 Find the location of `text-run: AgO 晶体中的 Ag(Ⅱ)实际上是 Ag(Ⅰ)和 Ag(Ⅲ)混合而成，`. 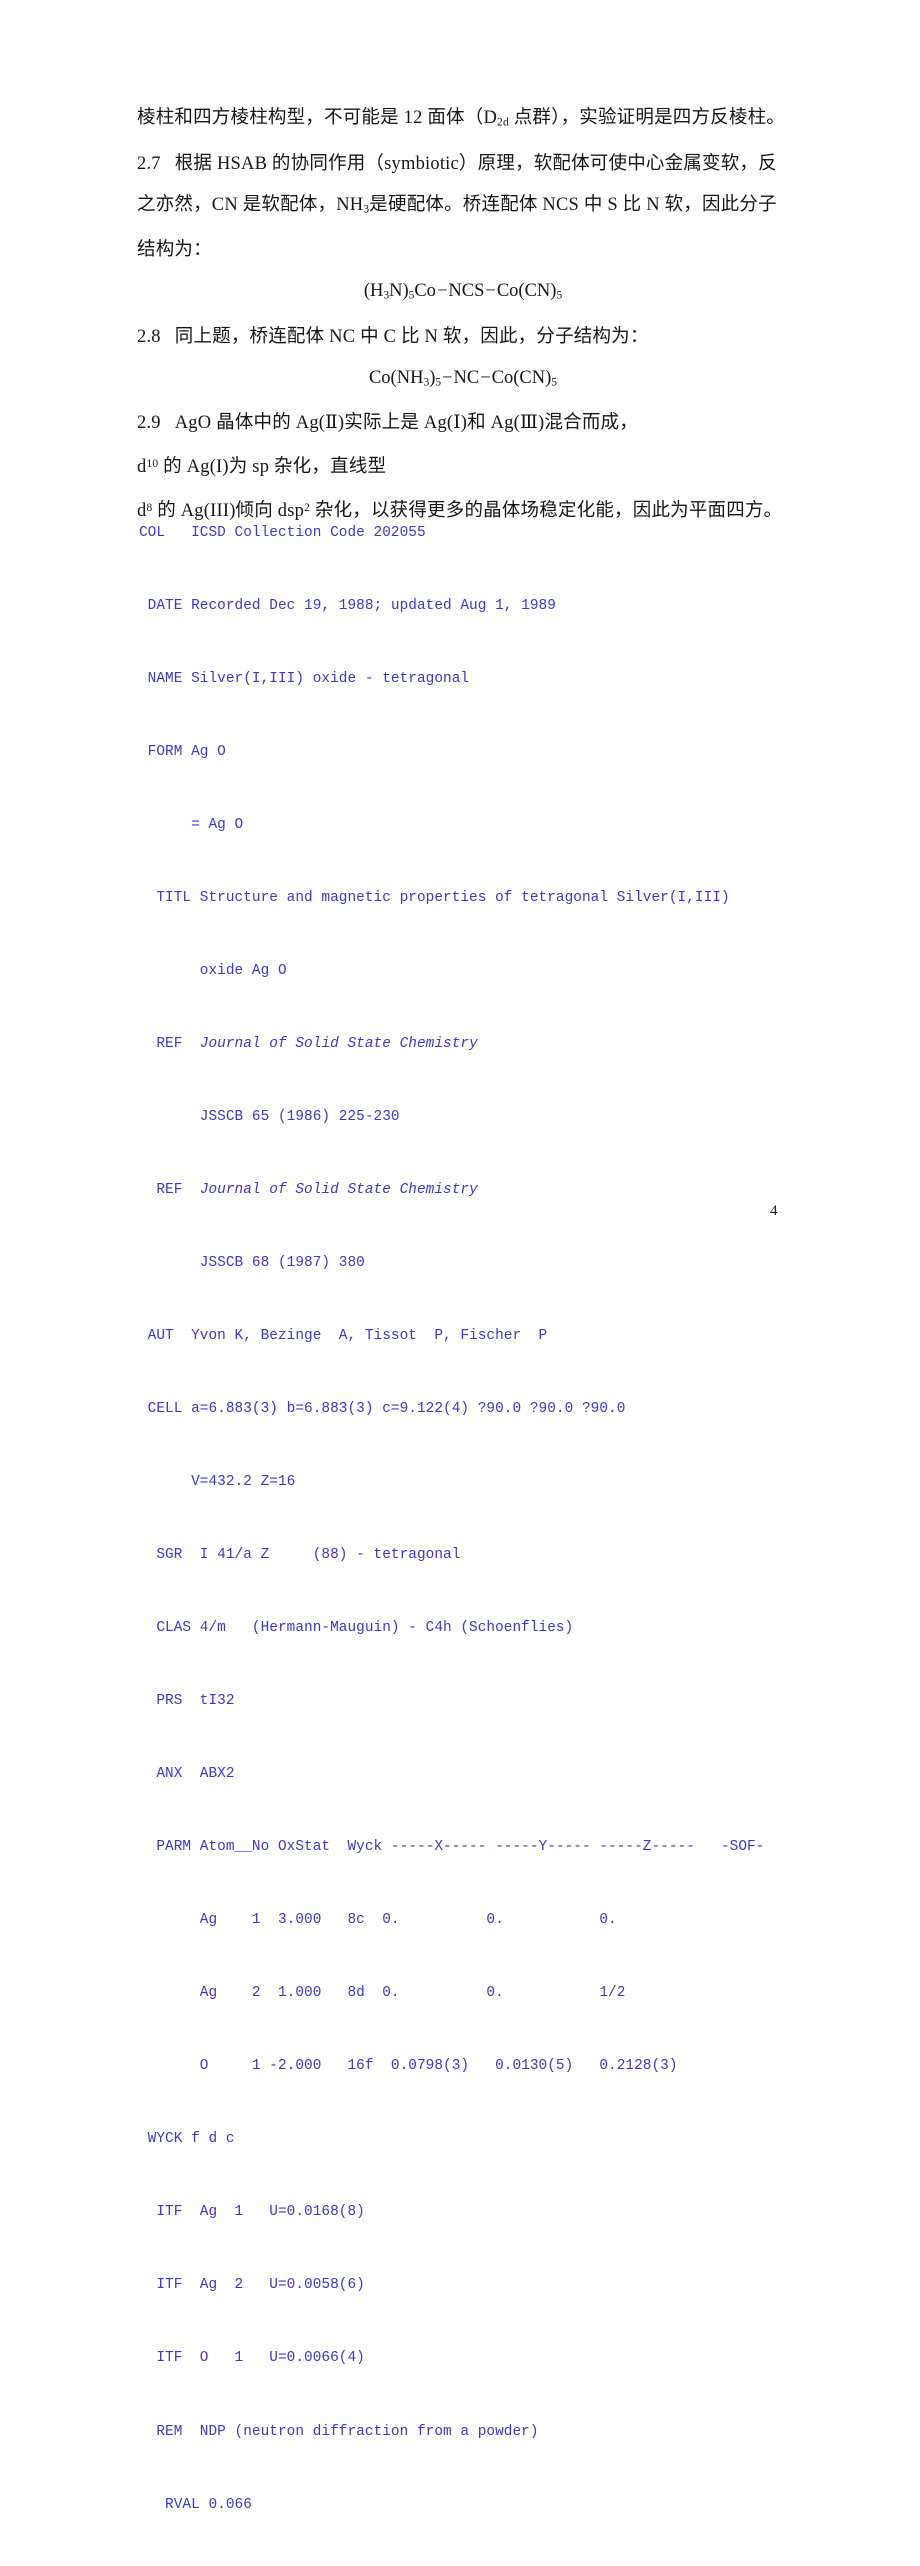

text-run: AgO 晶体中的 Ag(Ⅱ)实际上是 Ag(Ⅰ)和 Ag(Ⅲ)混合而成， is located at coordinates (406, 423).